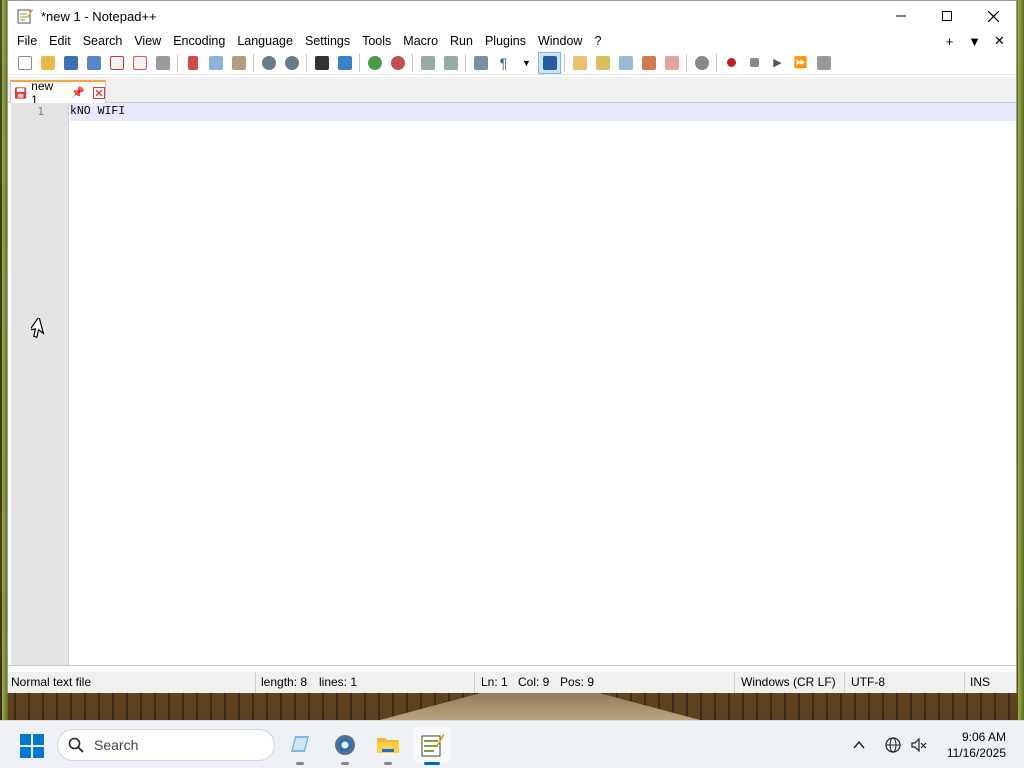 The width and height of the screenshot is (1024, 768). I want to click on menu-help: ?, so click(597, 41).